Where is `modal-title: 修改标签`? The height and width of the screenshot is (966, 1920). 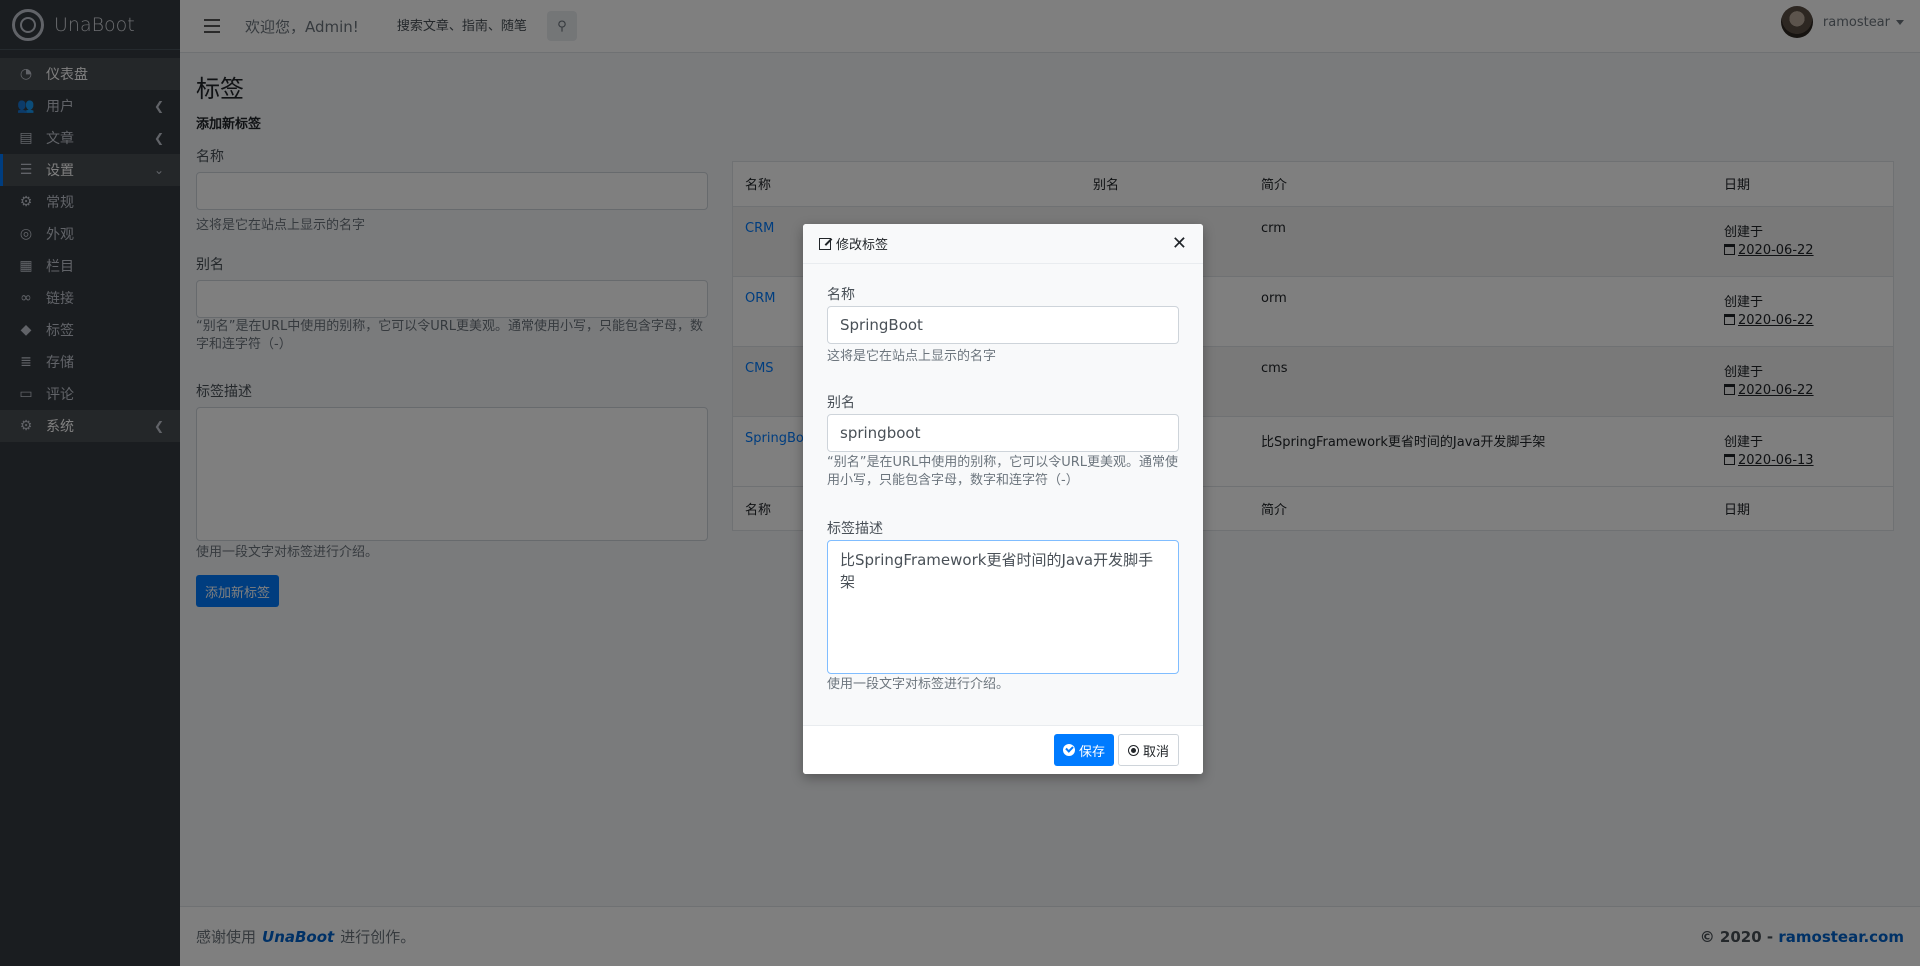
modal-title: 修改标签 is located at coordinates (853, 243).